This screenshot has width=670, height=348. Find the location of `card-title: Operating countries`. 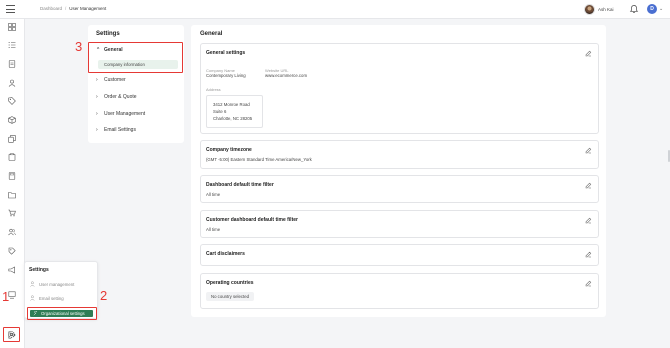

card-title: Operating countries is located at coordinates (230, 283).